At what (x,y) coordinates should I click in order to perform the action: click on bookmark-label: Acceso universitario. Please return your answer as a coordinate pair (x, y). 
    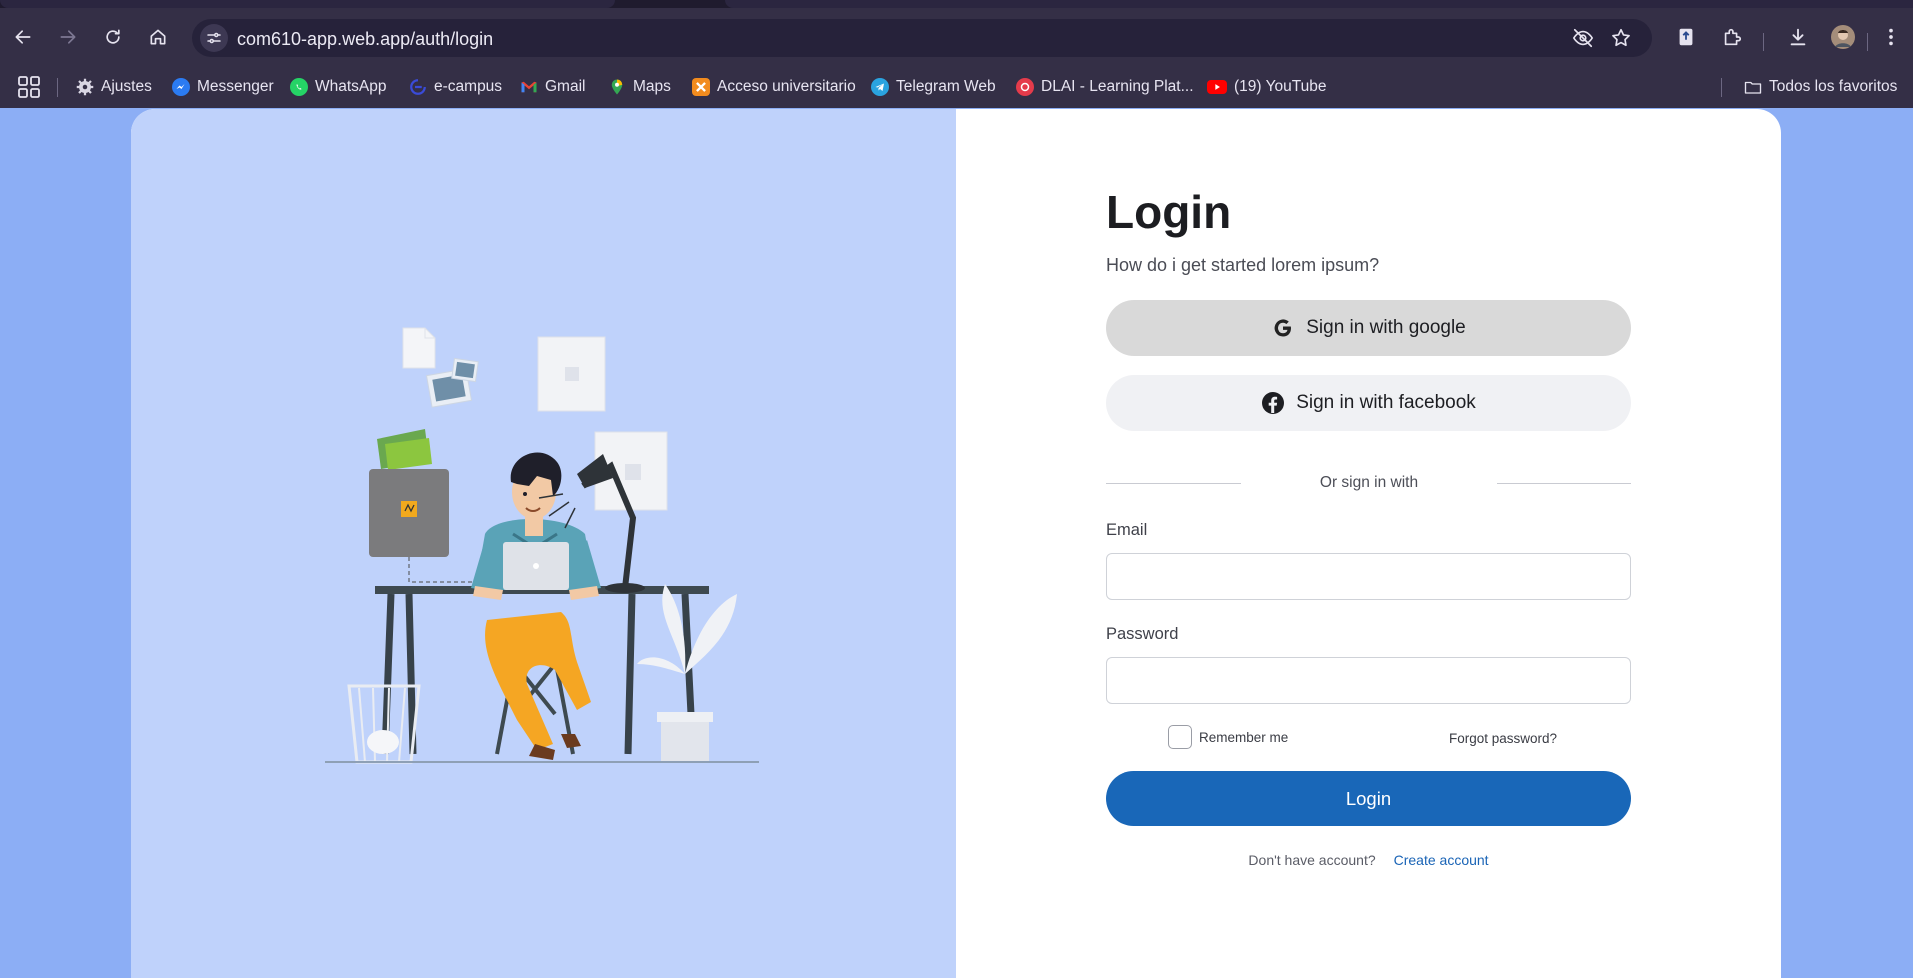
    Looking at the image, I should click on (786, 86).